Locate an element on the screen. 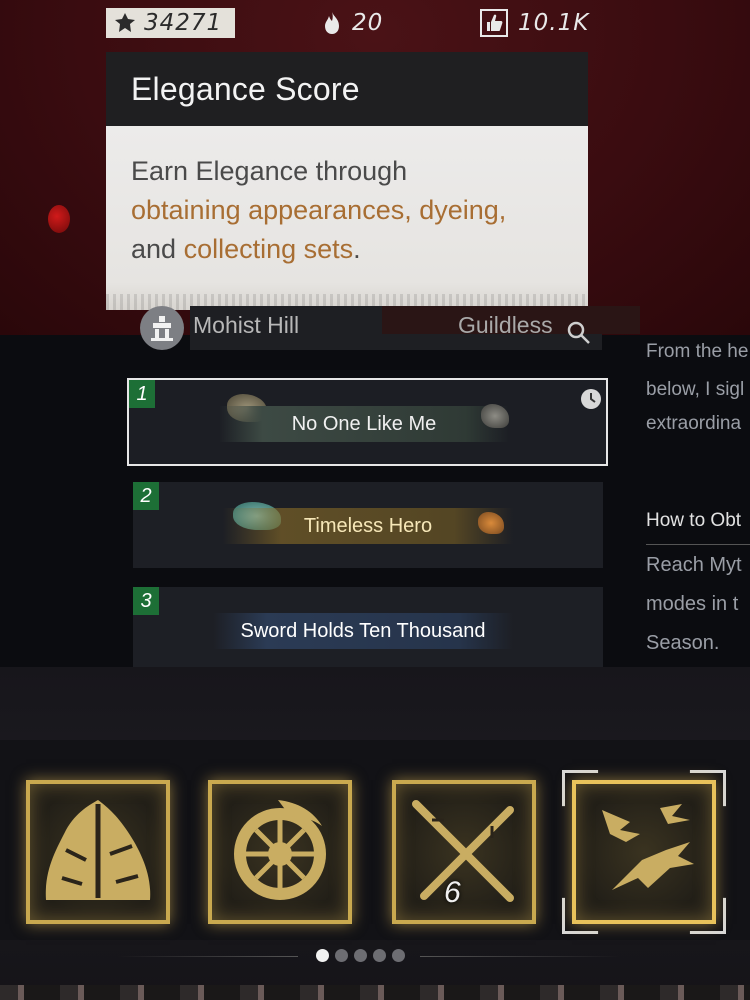 Image resolution: width=750 pixels, height=1000 pixels. guild-name: Guildless is located at coordinates (505, 325).